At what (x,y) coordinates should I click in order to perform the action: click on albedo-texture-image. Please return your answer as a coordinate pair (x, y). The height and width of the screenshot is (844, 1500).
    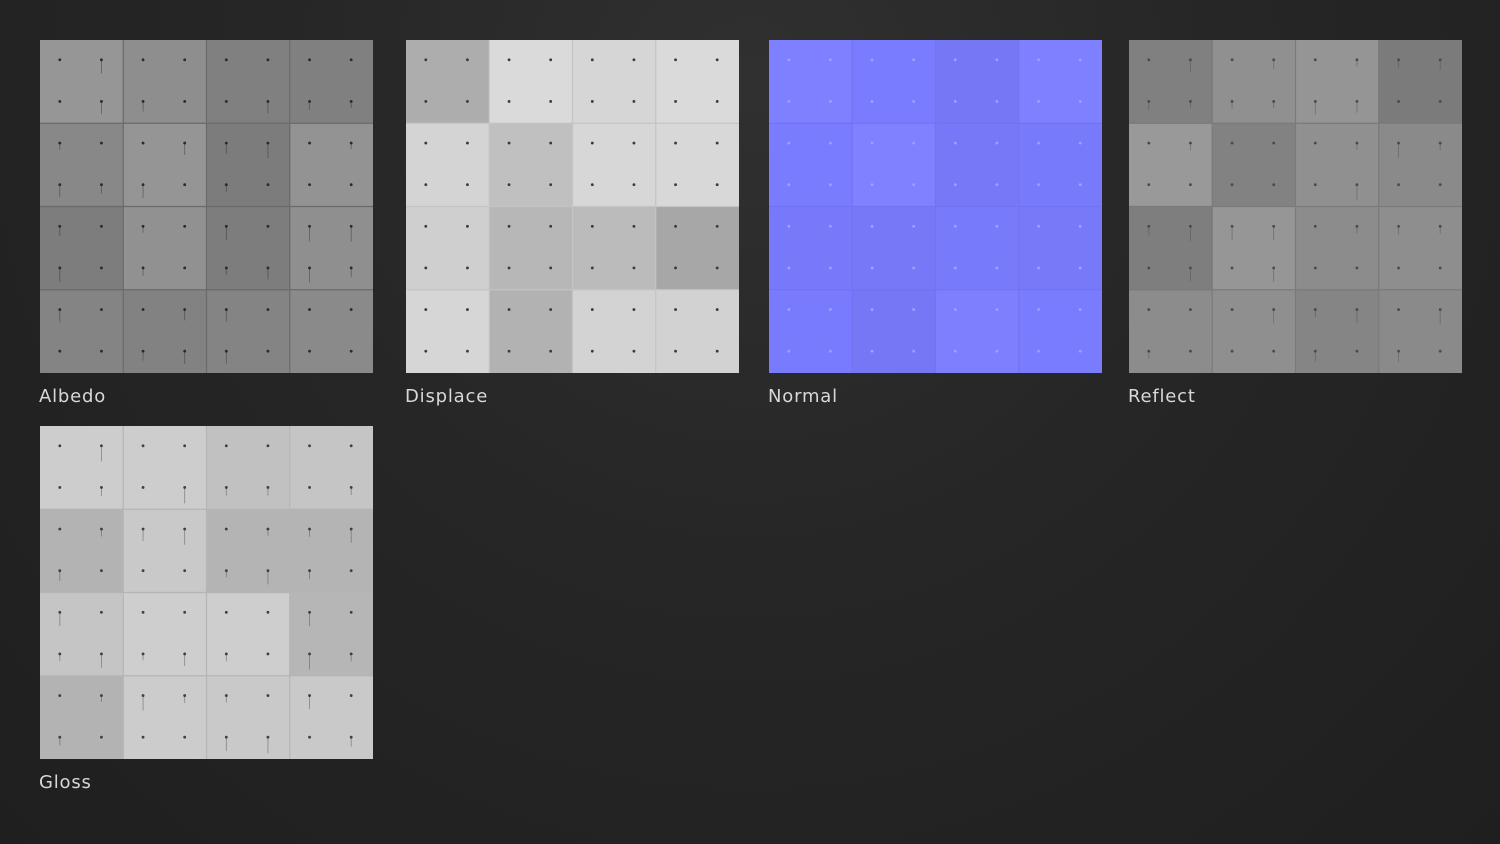
    Looking at the image, I should click on (206, 206).